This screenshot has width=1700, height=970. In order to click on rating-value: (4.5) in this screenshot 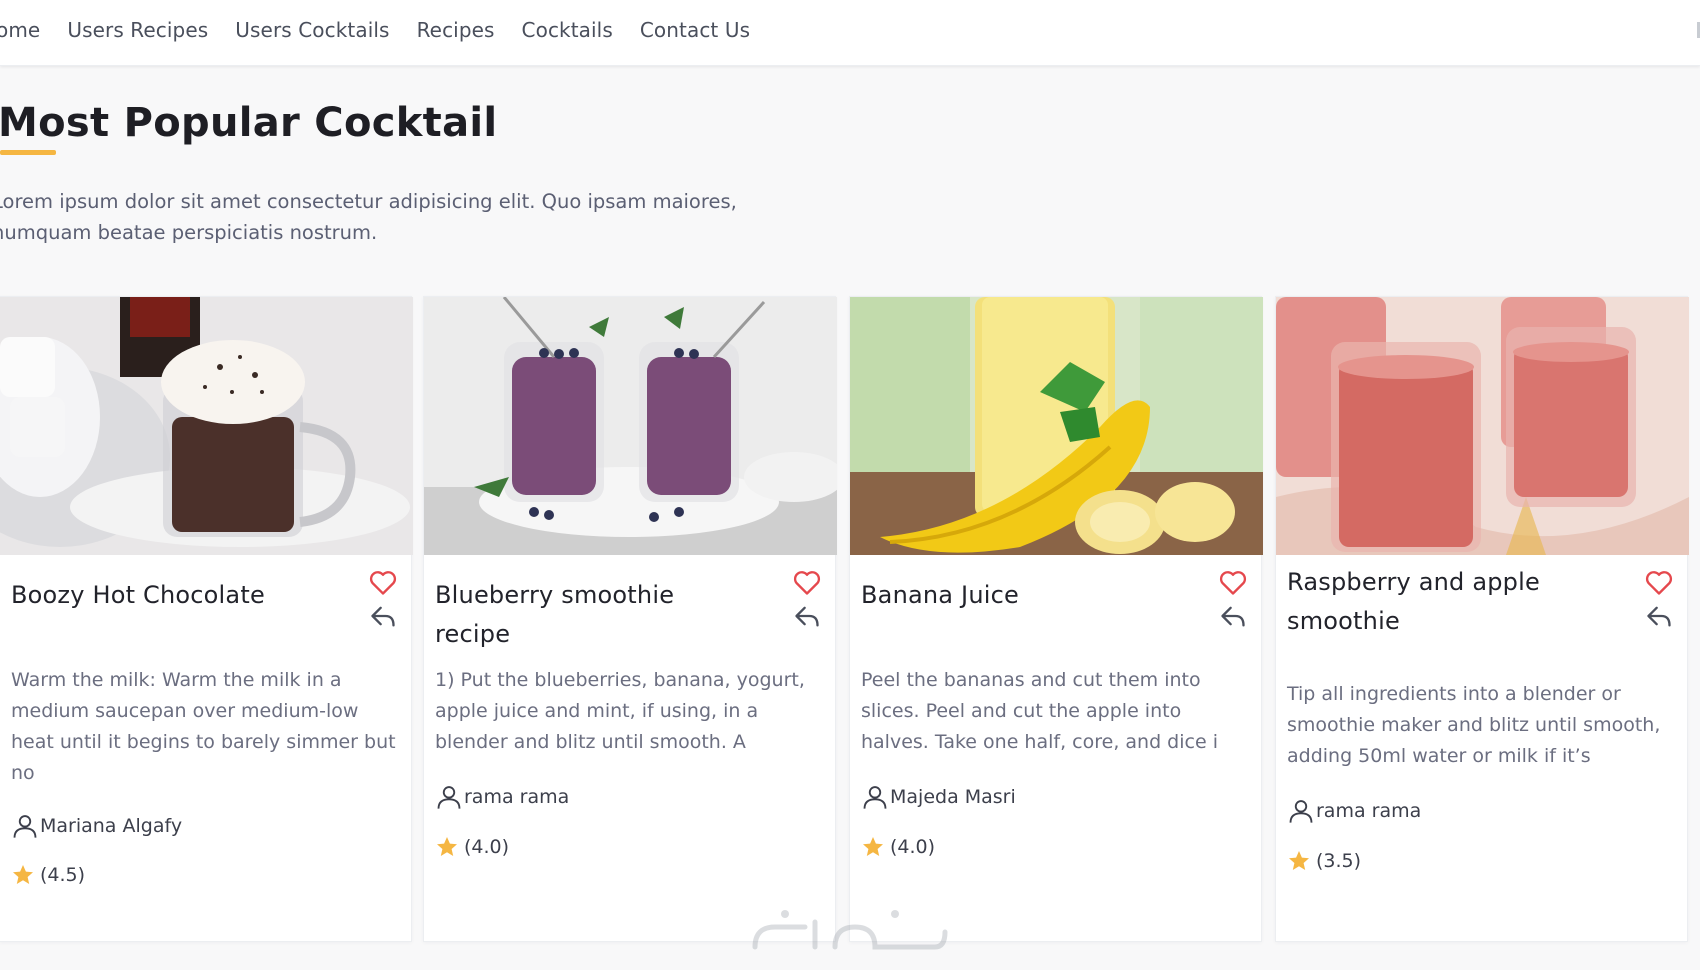, I will do `click(63, 875)`.